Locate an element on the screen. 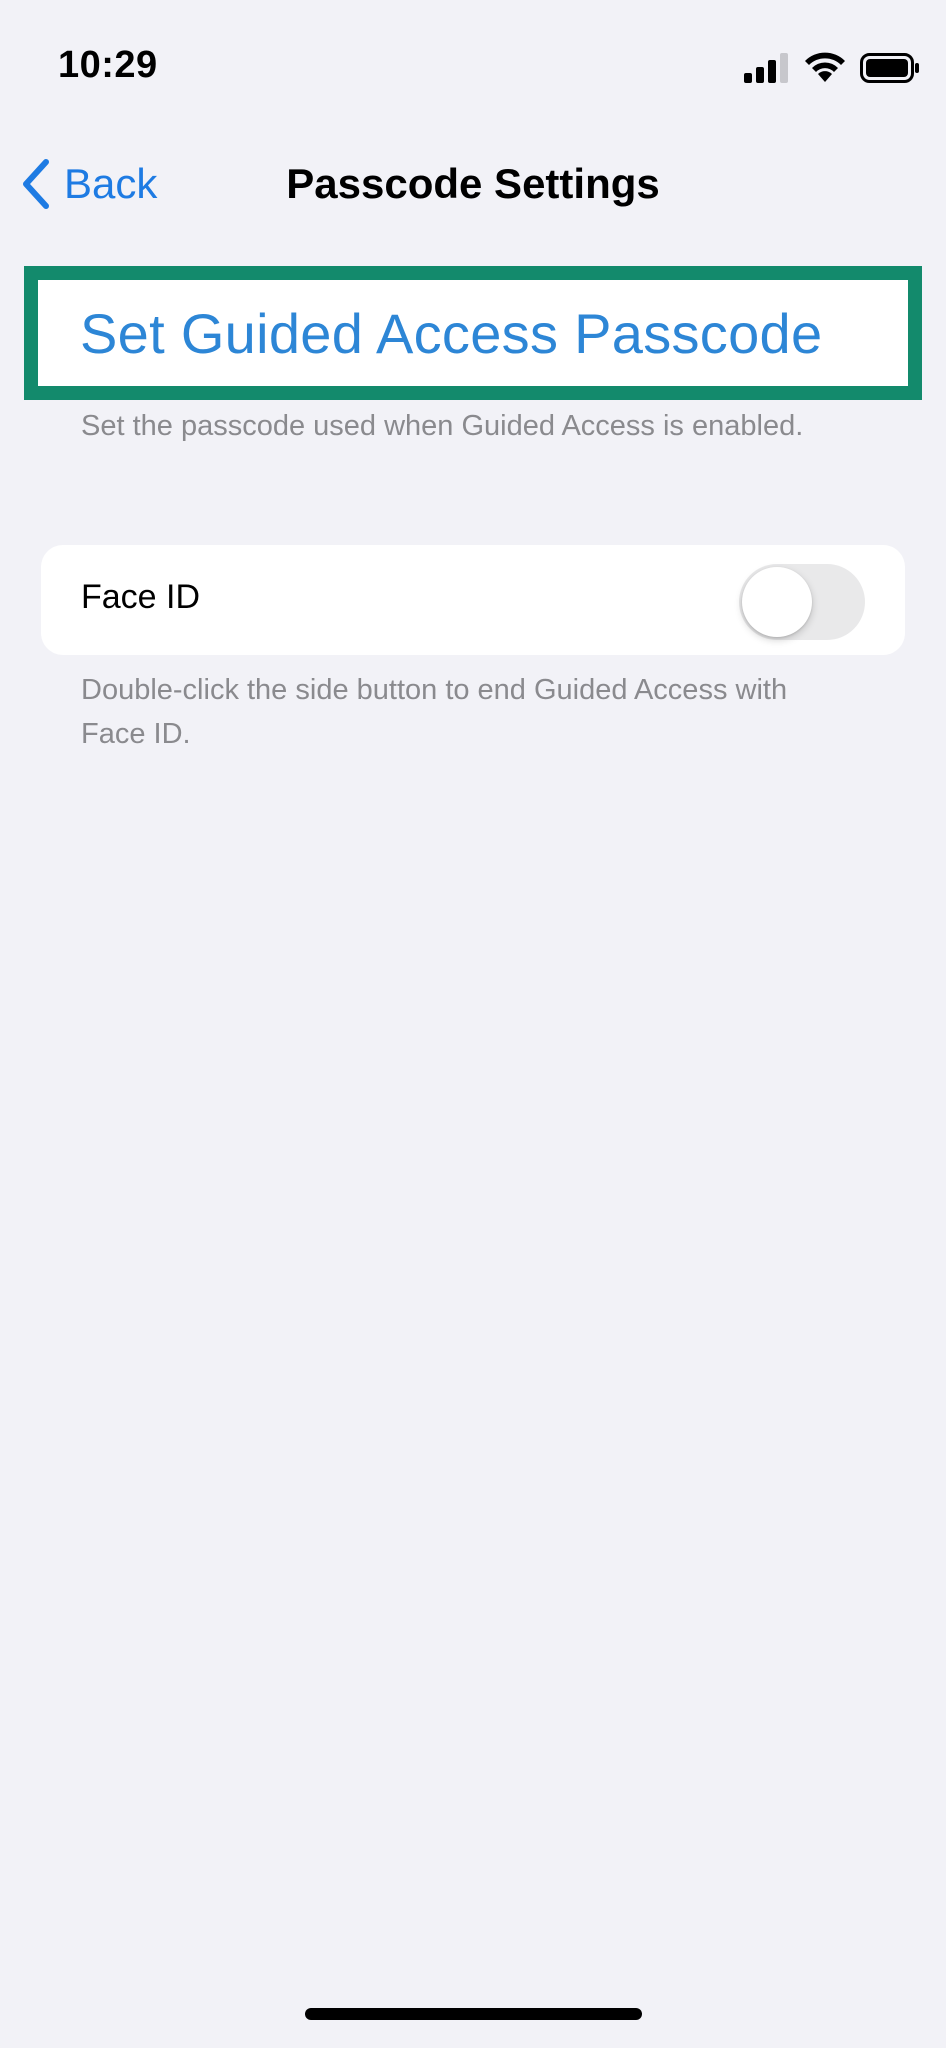 This screenshot has width=946, height=2048. home-indicator is located at coordinates (473, 2014).